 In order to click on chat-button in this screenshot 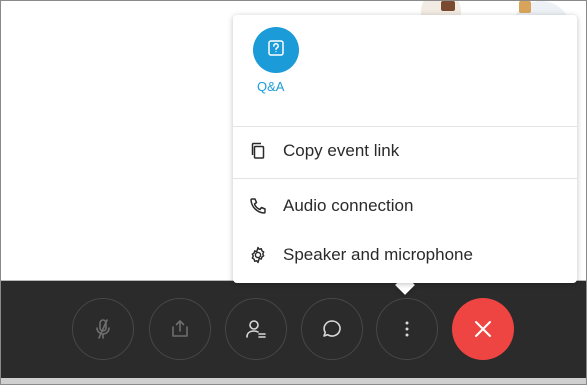, I will do `click(332, 329)`.